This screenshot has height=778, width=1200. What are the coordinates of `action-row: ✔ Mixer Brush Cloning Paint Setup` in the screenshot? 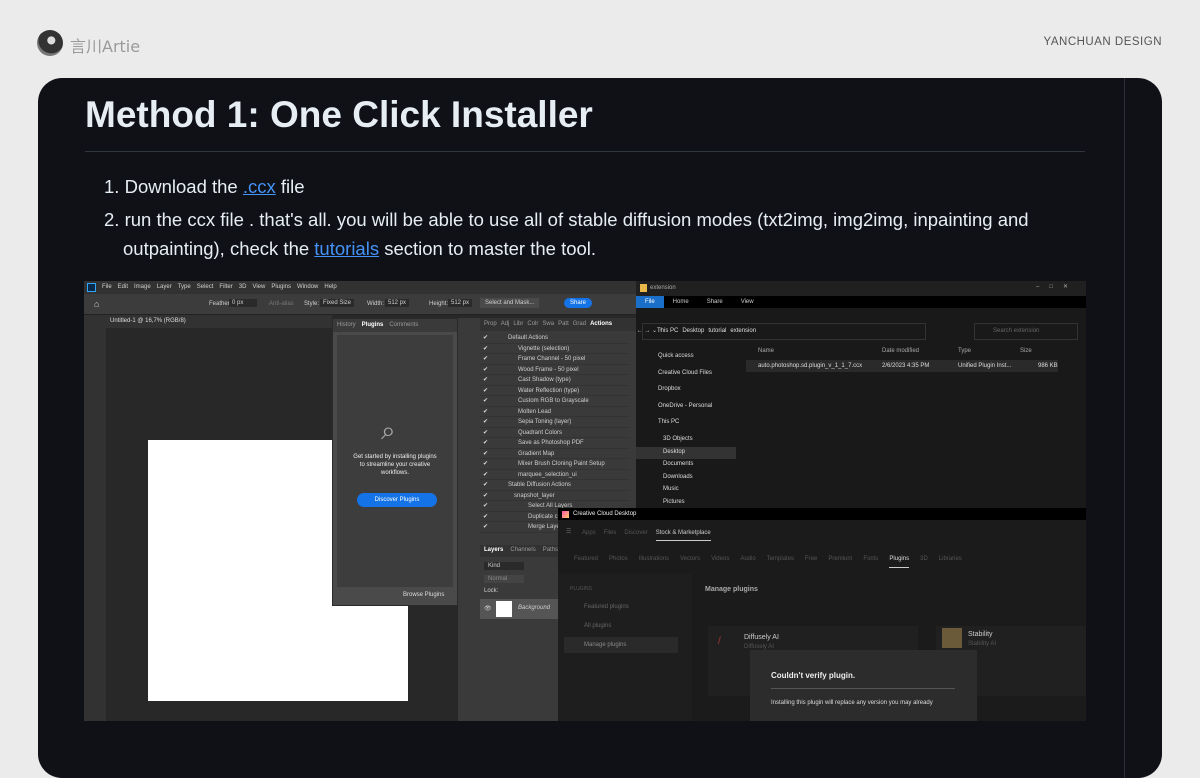 It's located at (555, 464).